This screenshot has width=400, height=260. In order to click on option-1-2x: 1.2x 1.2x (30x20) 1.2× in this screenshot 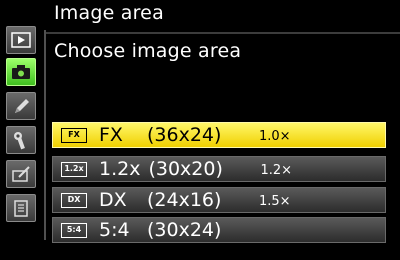, I will do `click(219, 169)`.